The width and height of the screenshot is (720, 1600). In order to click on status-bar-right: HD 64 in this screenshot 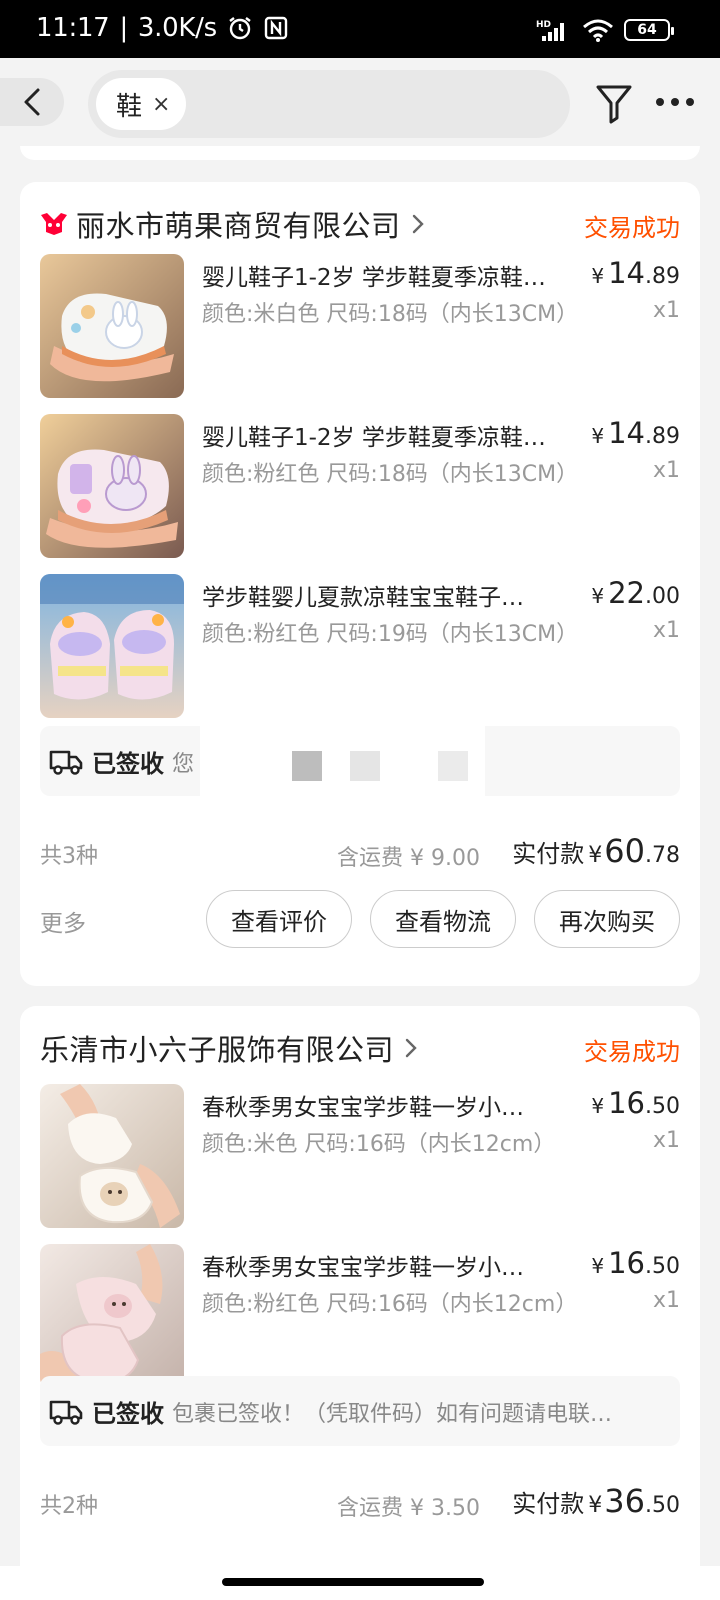, I will do `click(605, 30)`.